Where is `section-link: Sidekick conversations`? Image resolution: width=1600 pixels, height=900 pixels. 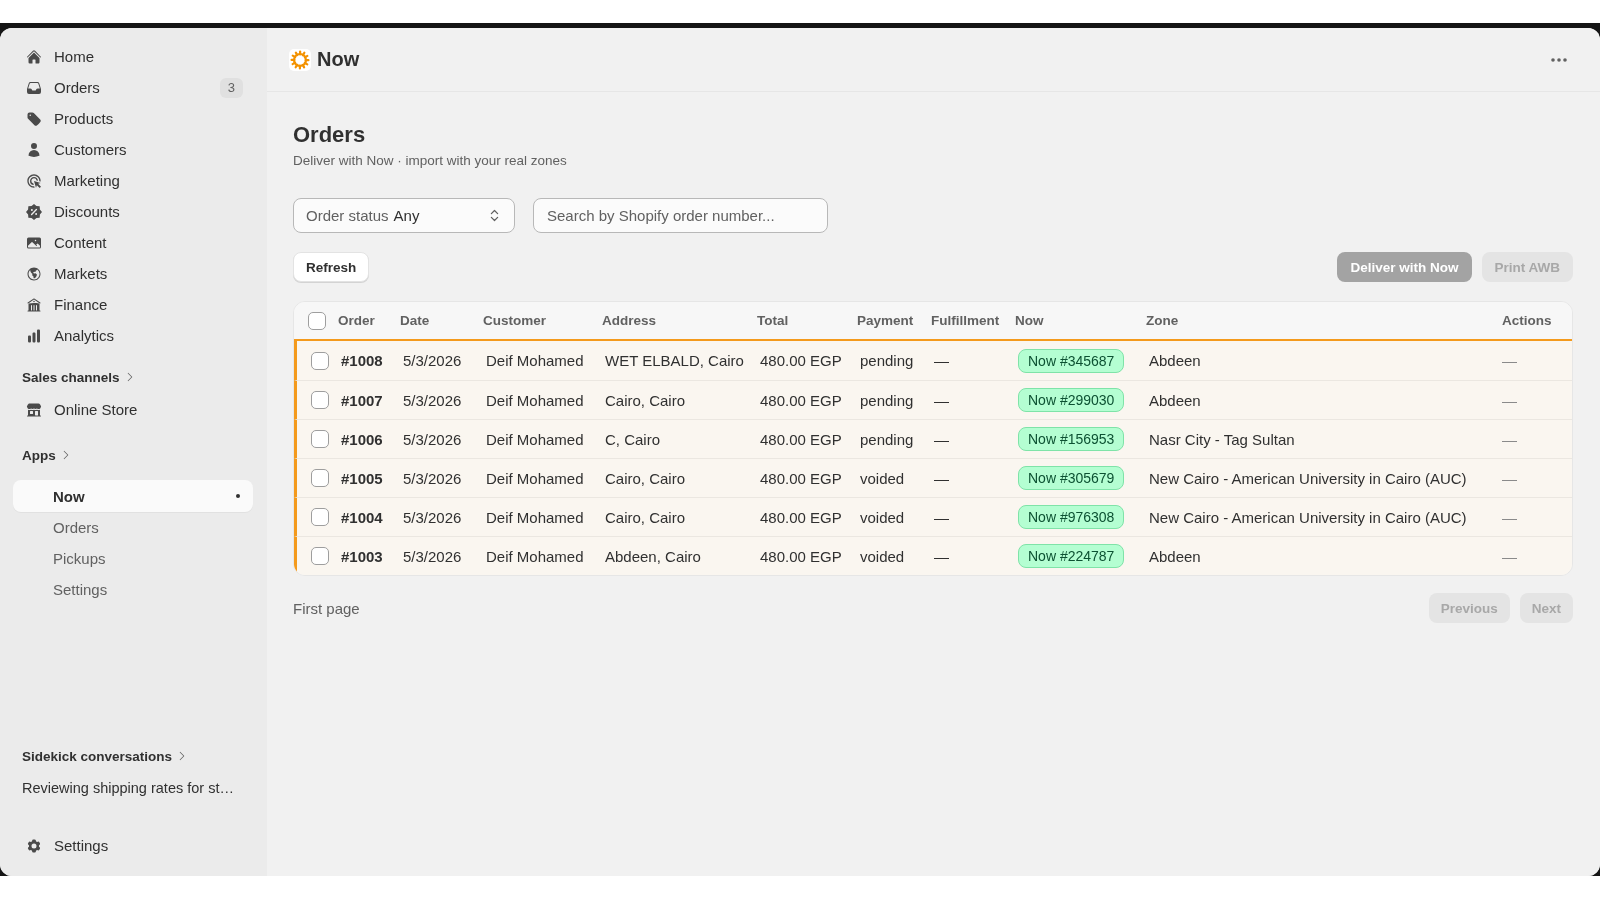 section-link: Sidekick conversations is located at coordinates (94, 756).